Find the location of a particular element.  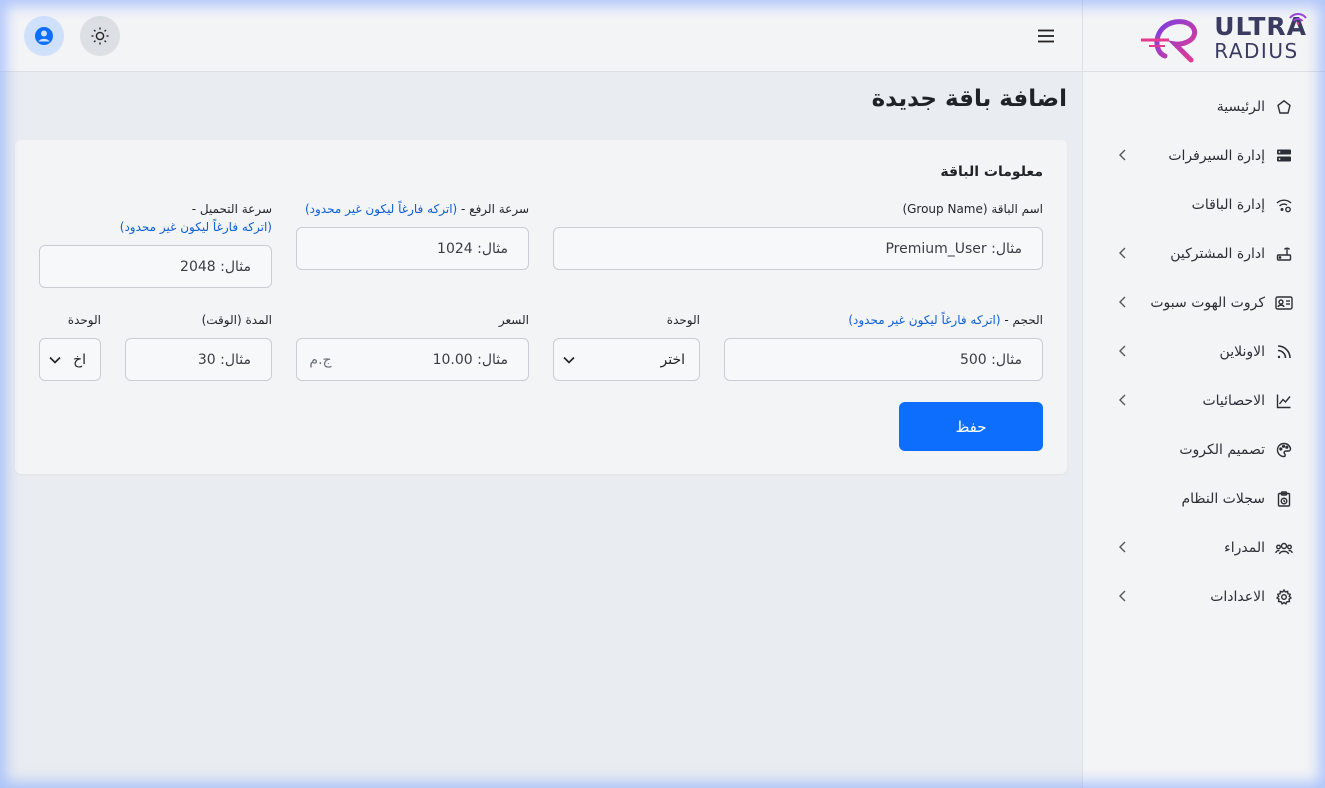

sidebar-item-system-logs: سجلات النظام is located at coordinates (1204, 498).